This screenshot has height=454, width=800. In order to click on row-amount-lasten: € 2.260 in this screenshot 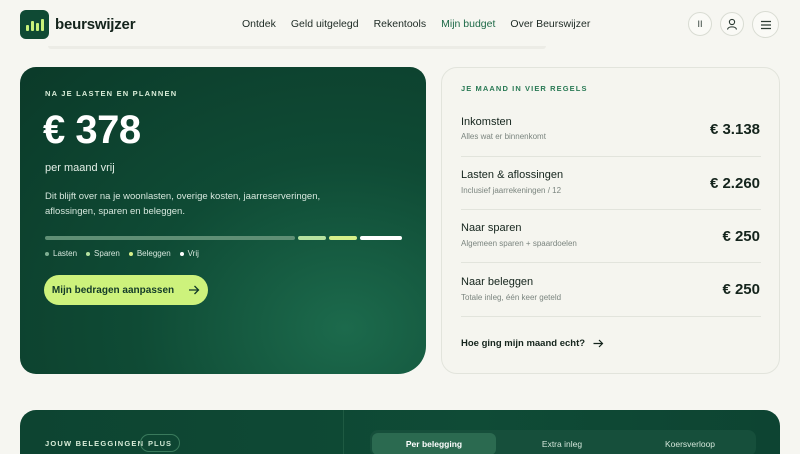, I will do `click(734, 183)`.